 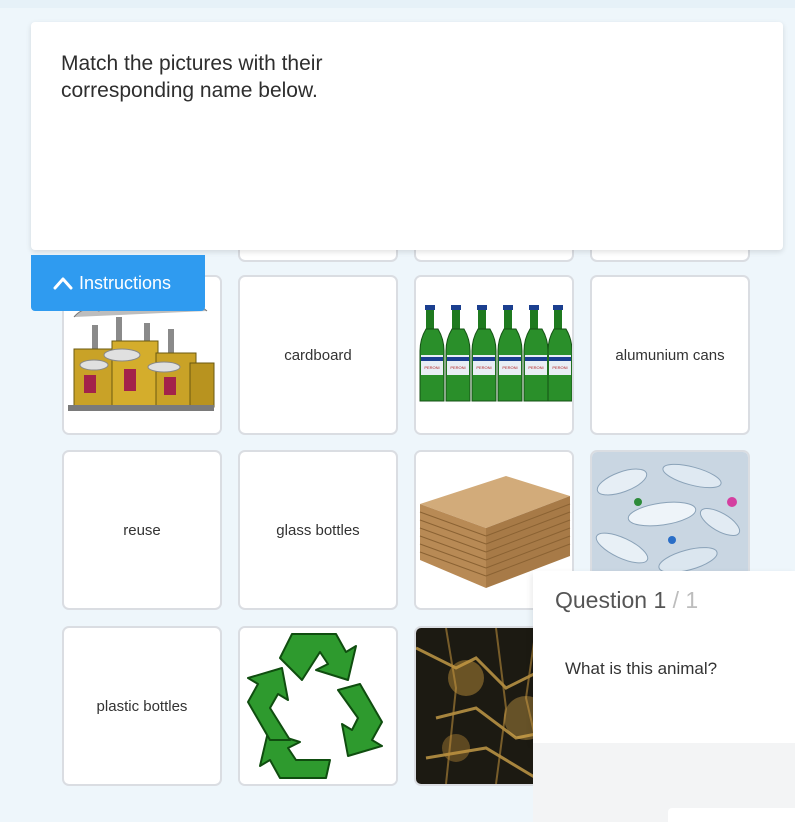 I want to click on tile-cardboard: cardboard, so click(x=318, y=355).